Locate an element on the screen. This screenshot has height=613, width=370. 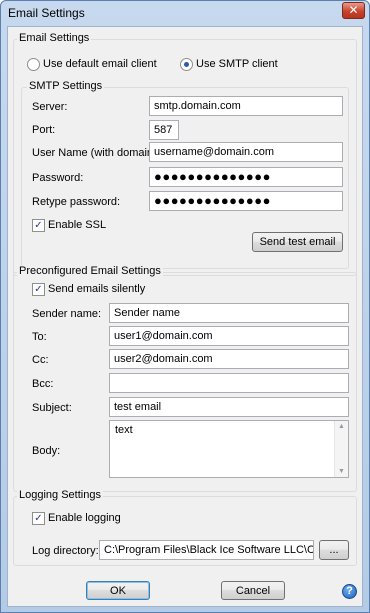
to-label: To: is located at coordinates (39, 337).